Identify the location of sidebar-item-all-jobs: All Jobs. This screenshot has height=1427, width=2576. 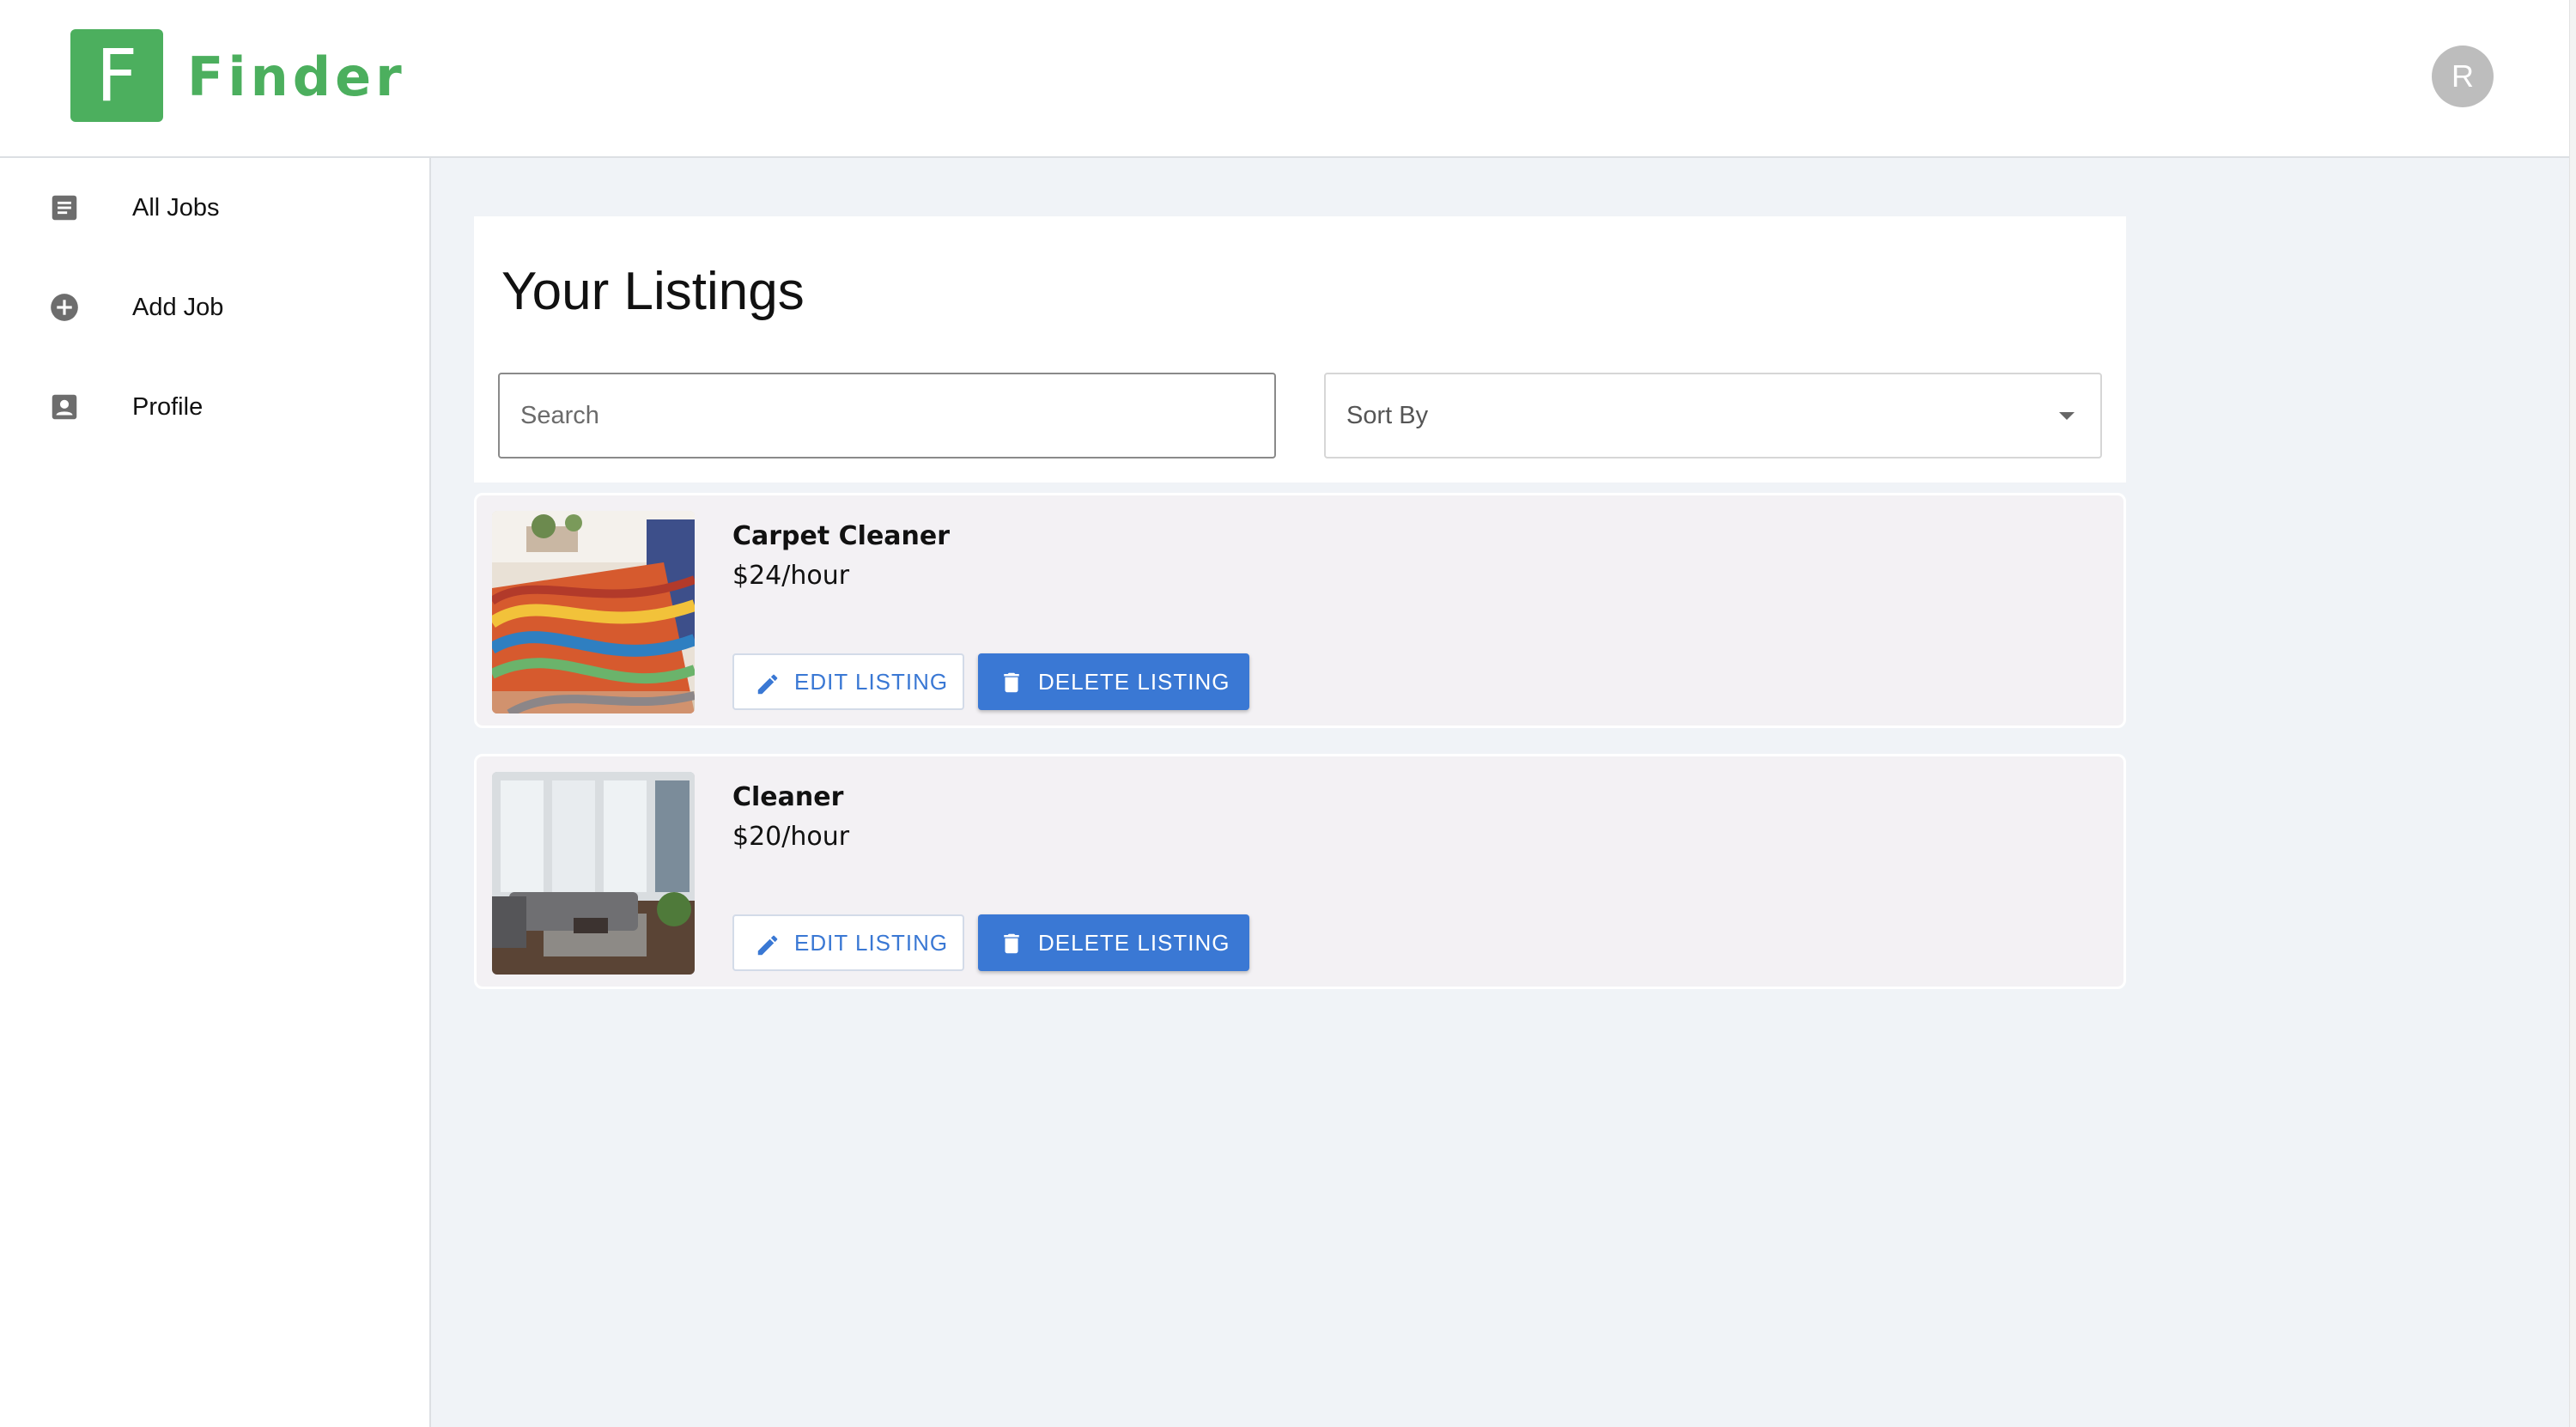
(214, 208).